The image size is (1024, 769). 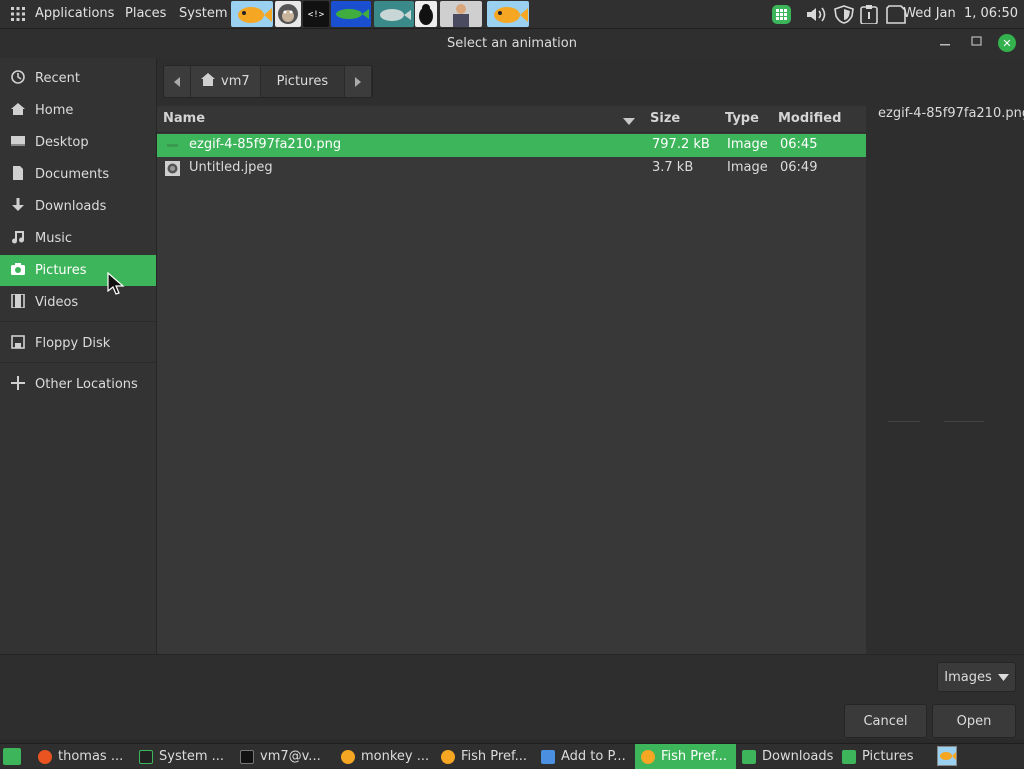 I want to click on menu-places: Places, so click(x=145, y=13).